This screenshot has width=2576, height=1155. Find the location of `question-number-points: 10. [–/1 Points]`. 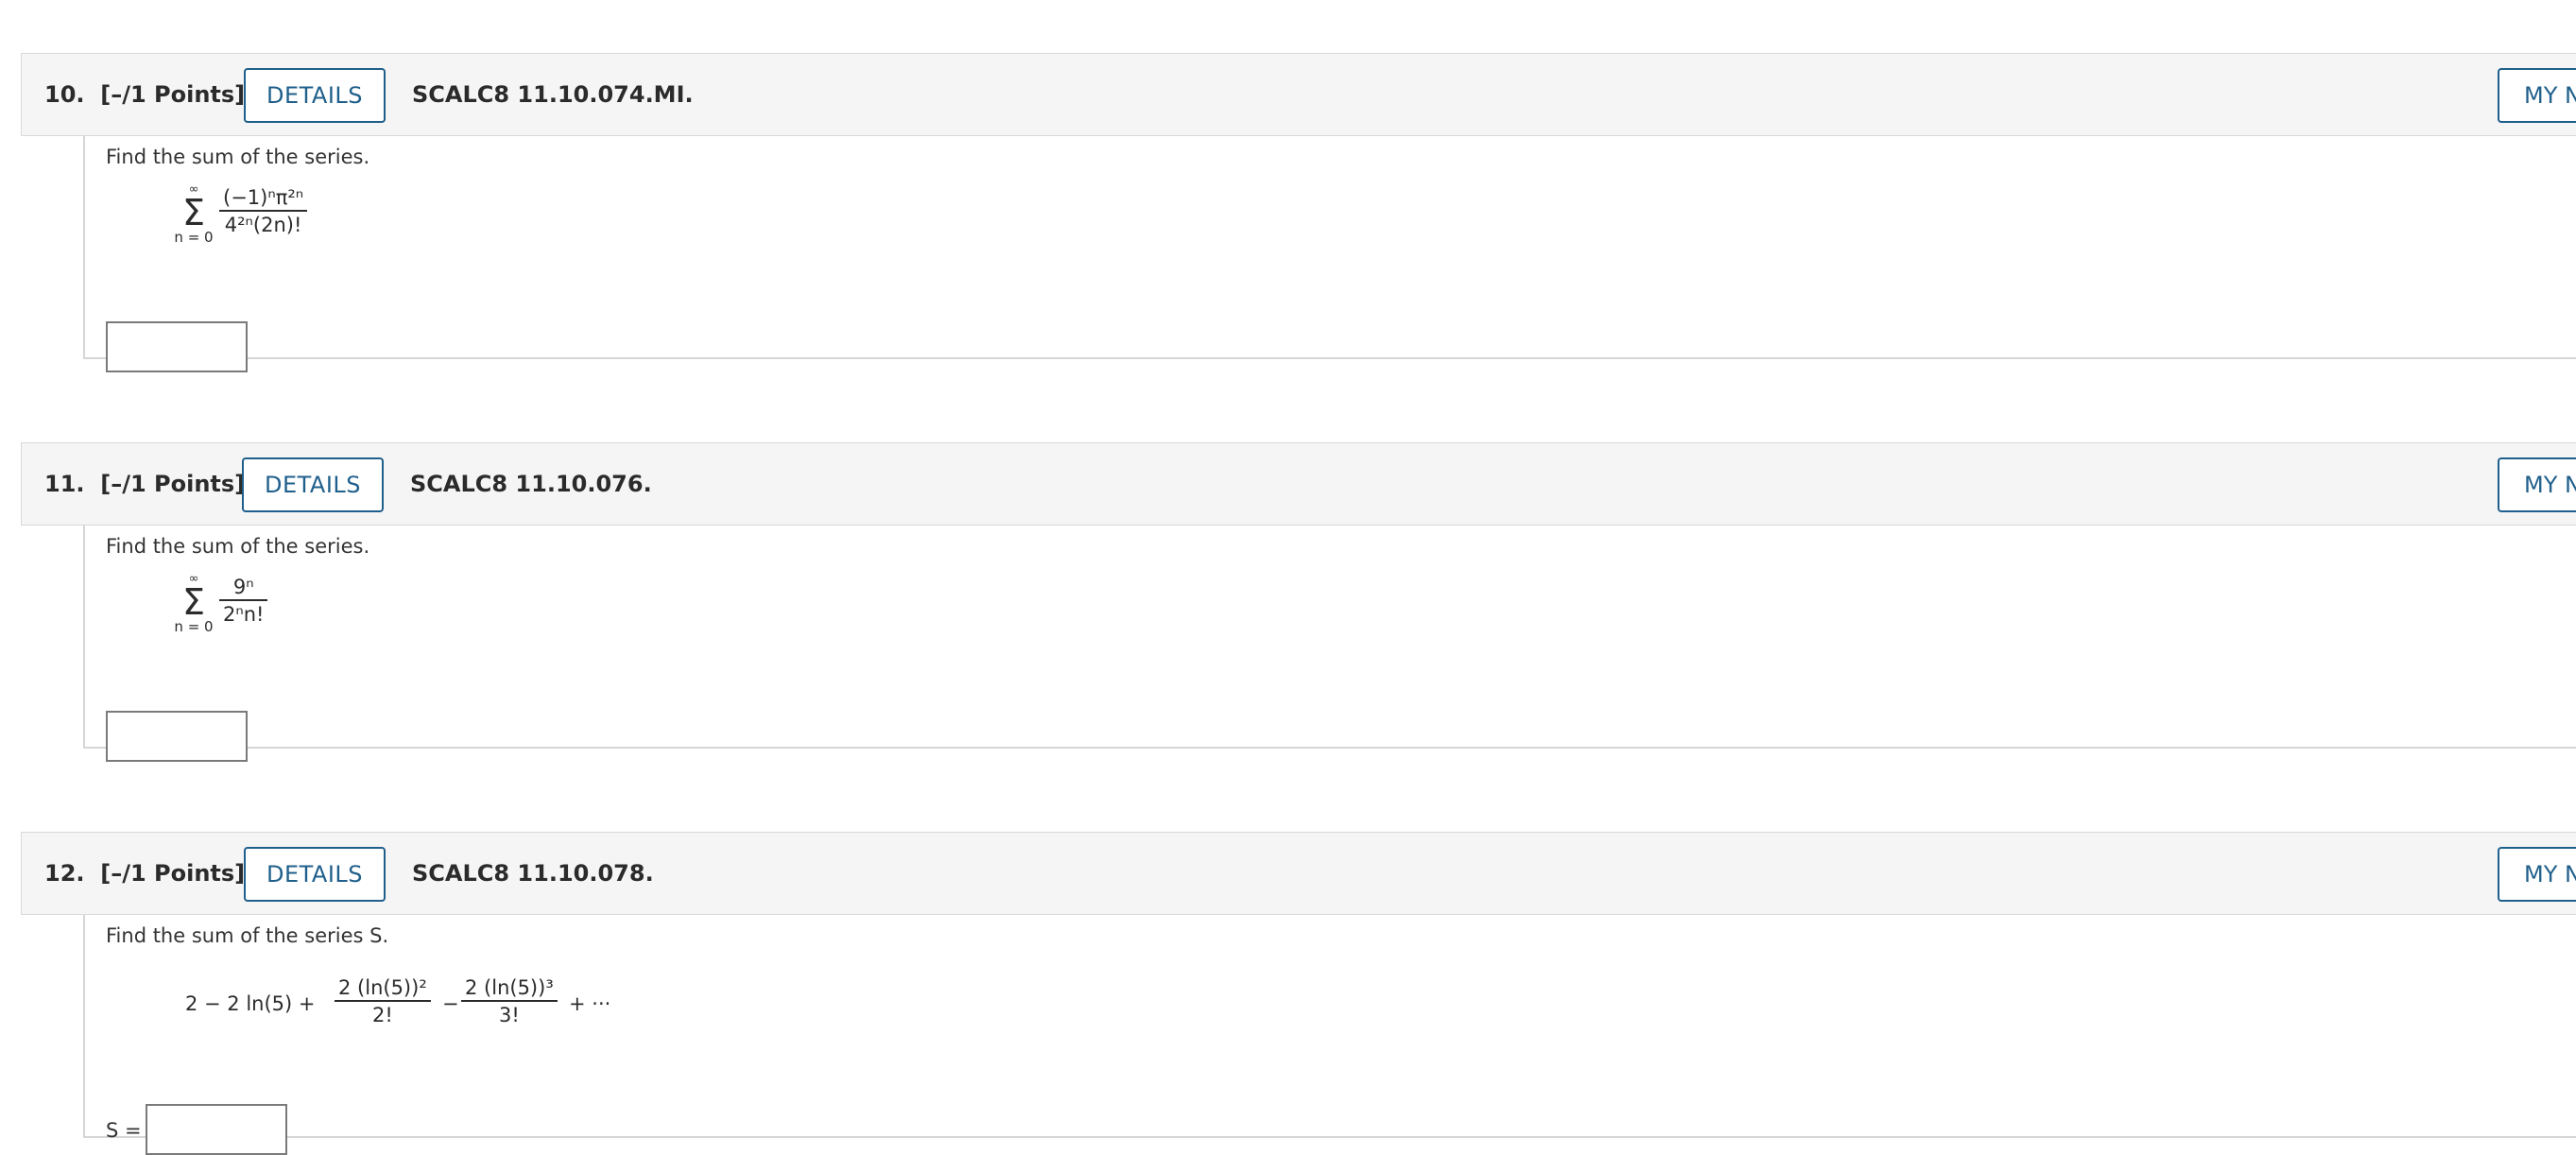

question-number-points: 10. [–/1 Points] is located at coordinates (144, 94).